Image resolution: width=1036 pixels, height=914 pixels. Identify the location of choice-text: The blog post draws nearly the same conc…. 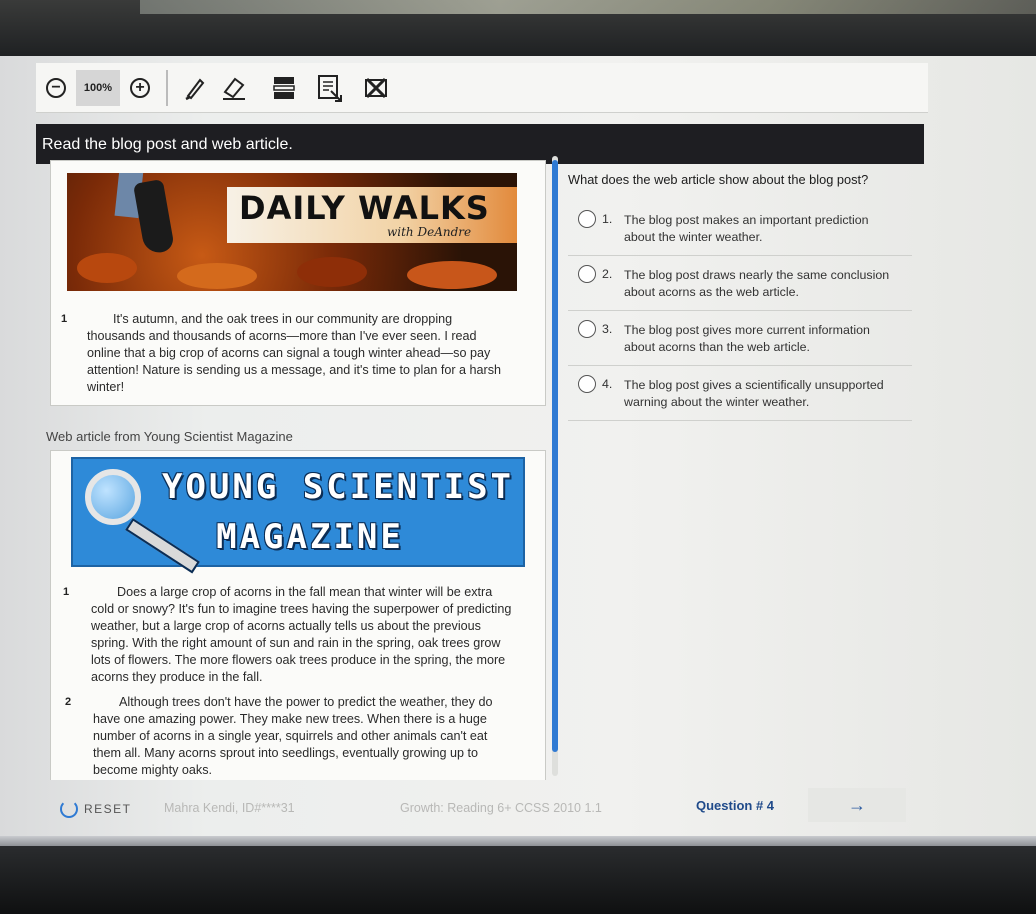
(767, 284).